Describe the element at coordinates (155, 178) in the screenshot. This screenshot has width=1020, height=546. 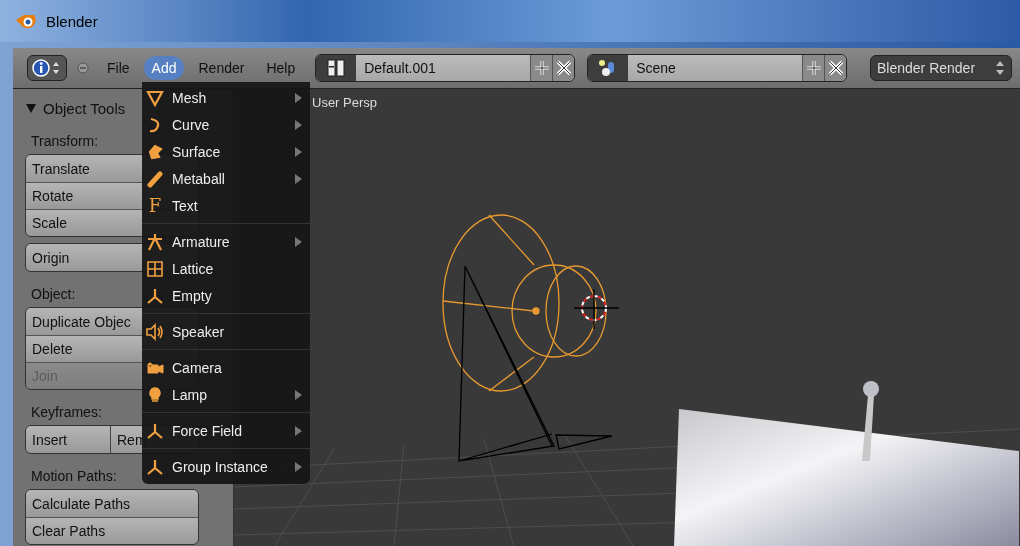
I see `metaball-icon` at that location.